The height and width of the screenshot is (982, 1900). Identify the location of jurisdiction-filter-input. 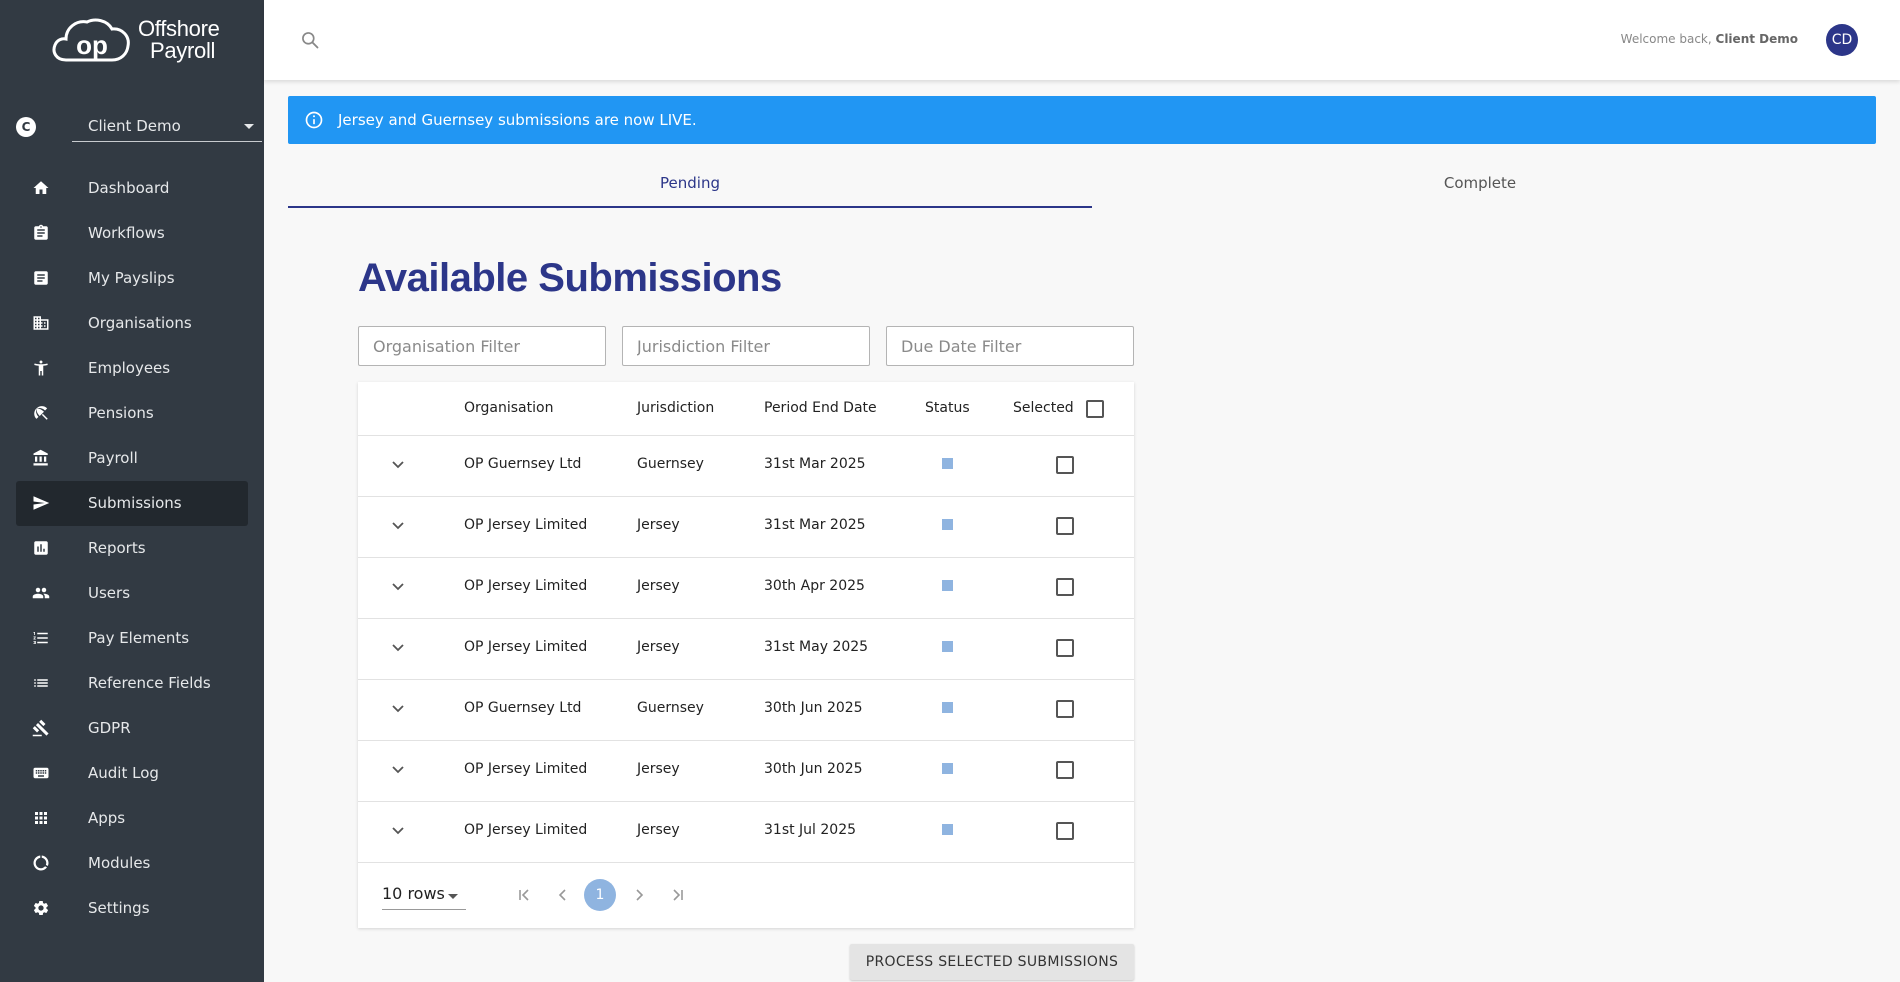
(746, 346).